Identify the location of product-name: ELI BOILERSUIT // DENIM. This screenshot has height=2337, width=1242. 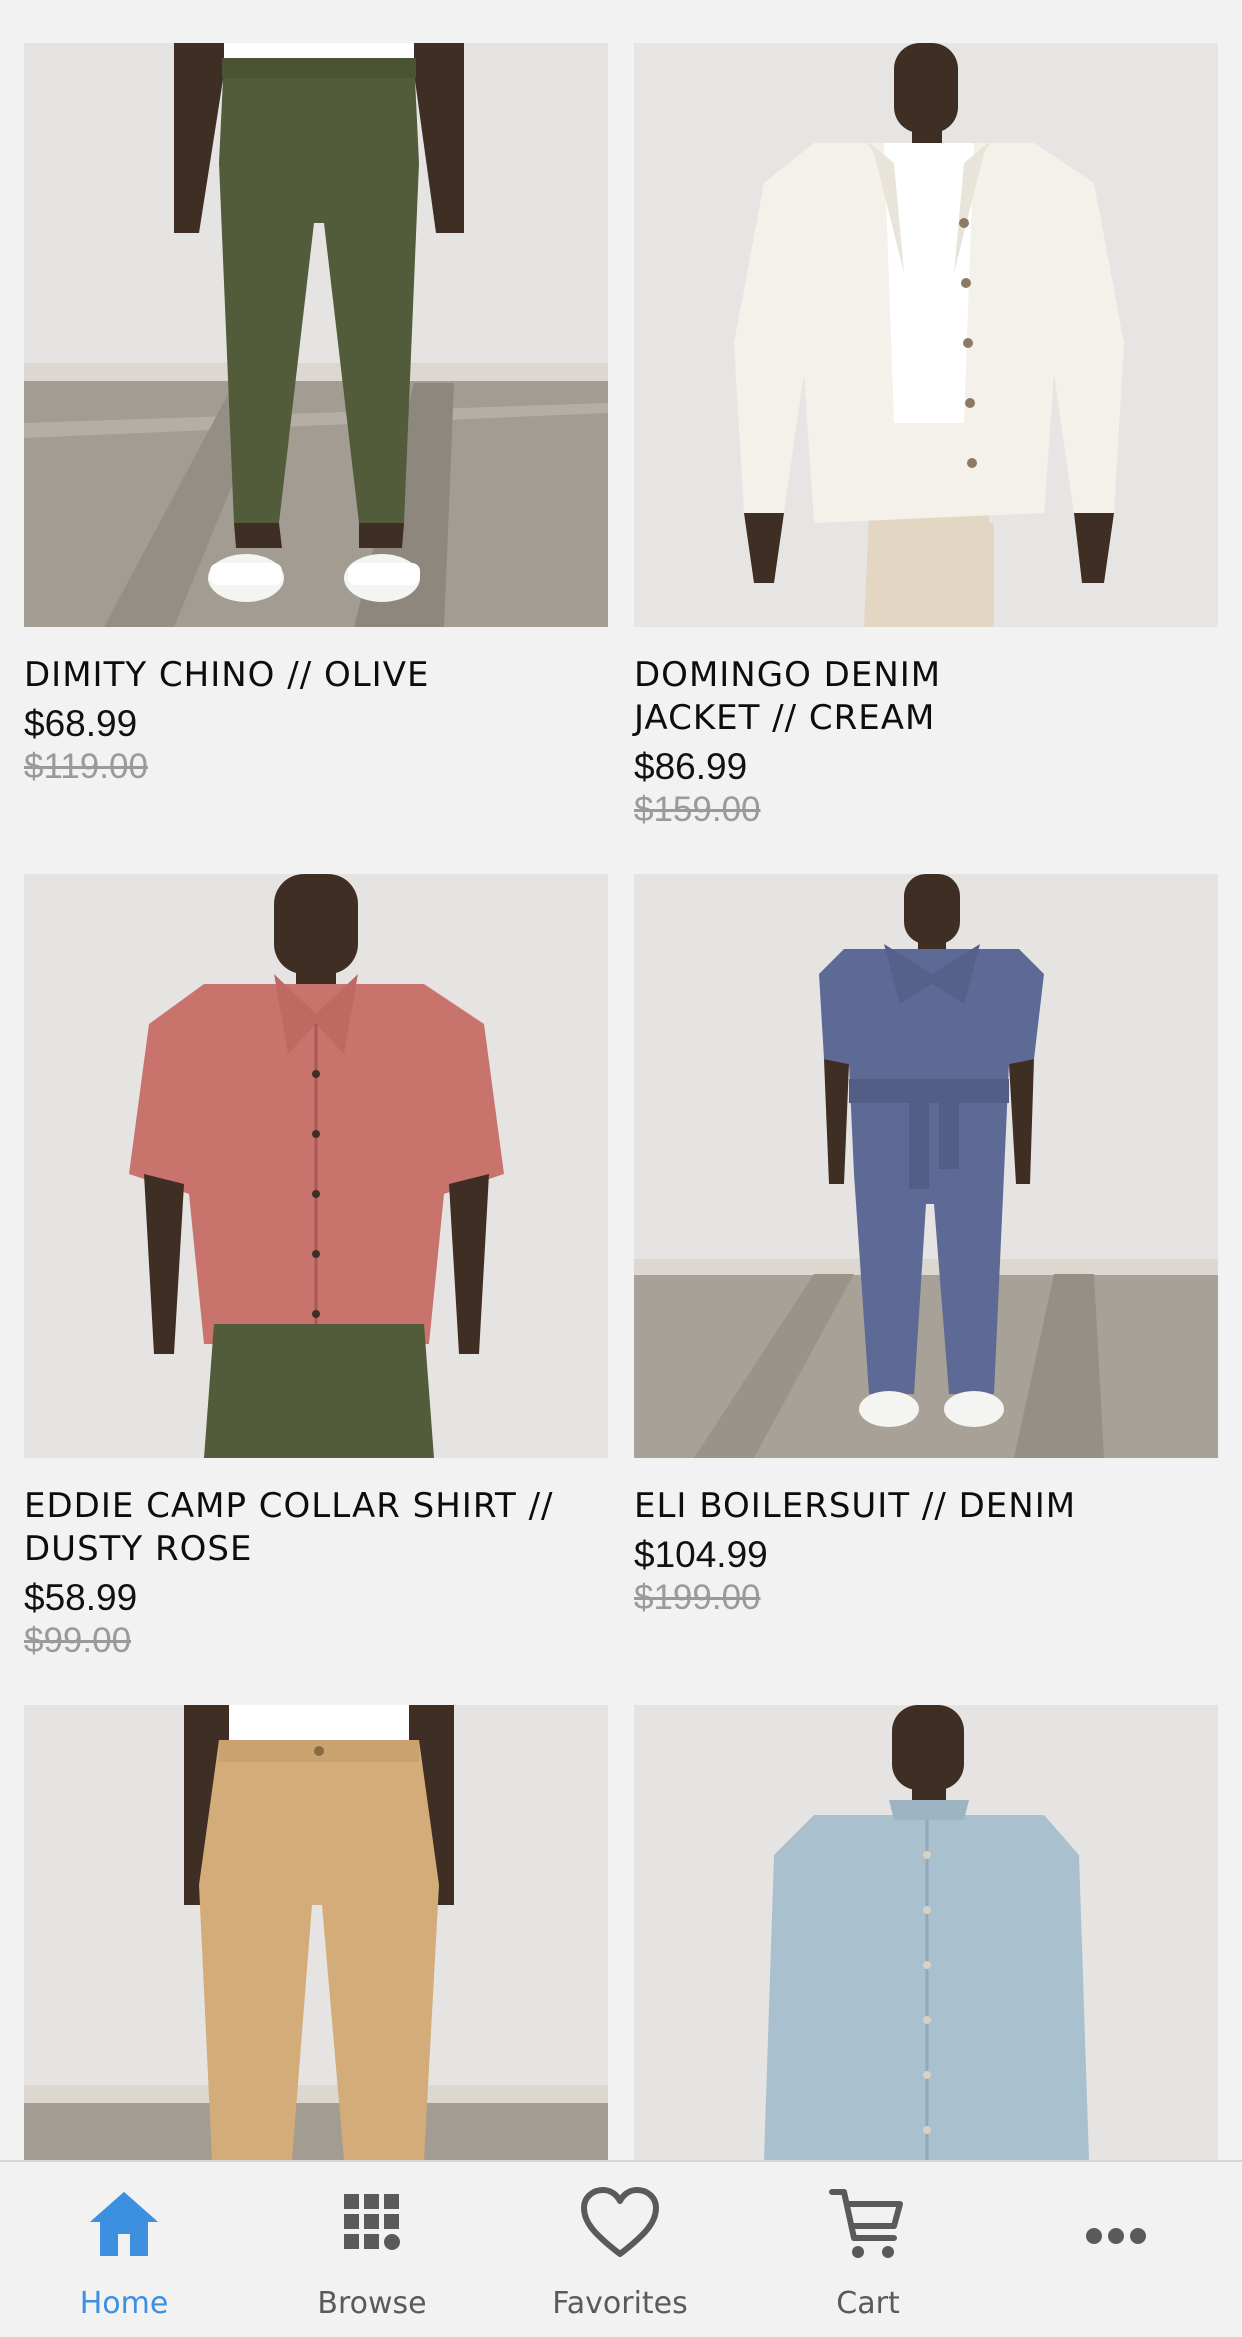
(855, 1506).